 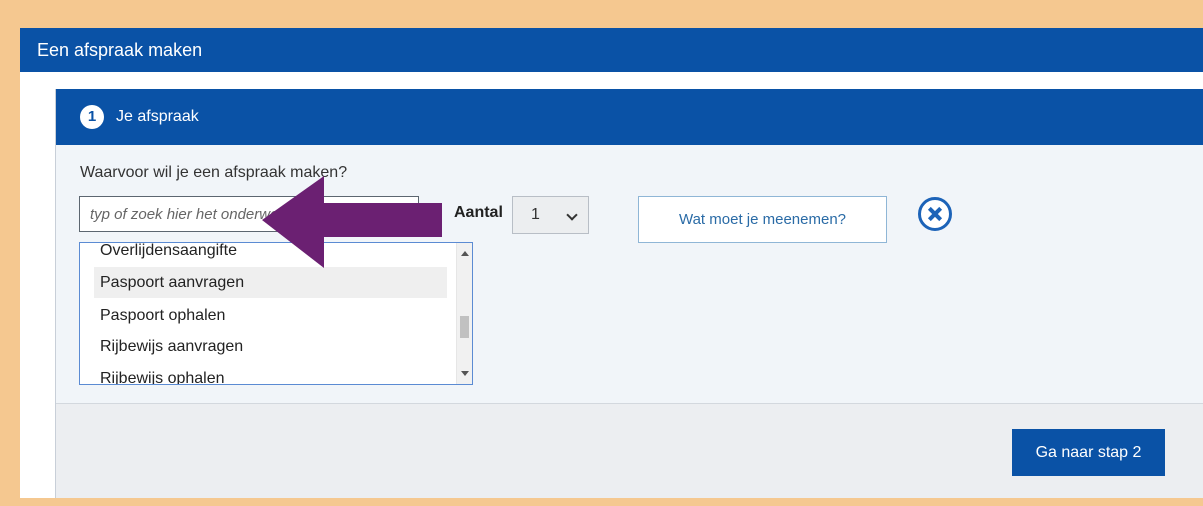 What do you see at coordinates (157, 116) in the screenshot?
I see `step-title: Je afspraak` at bounding box center [157, 116].